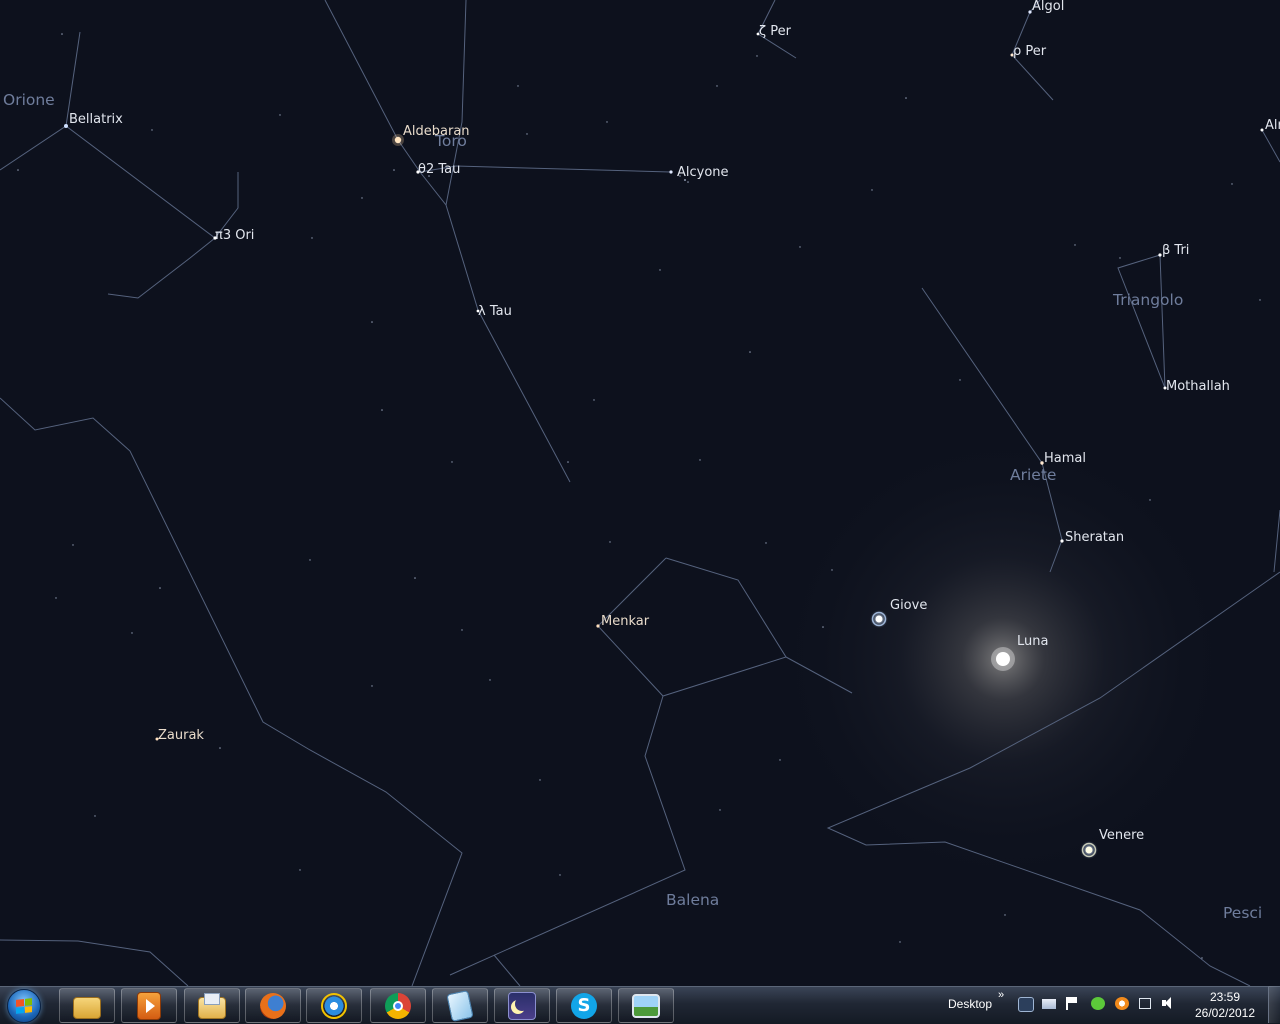 The width and height of the screenshot is (1280, 1024). I want to click on star-sheratan: Sheratan, so click(1092, 537).